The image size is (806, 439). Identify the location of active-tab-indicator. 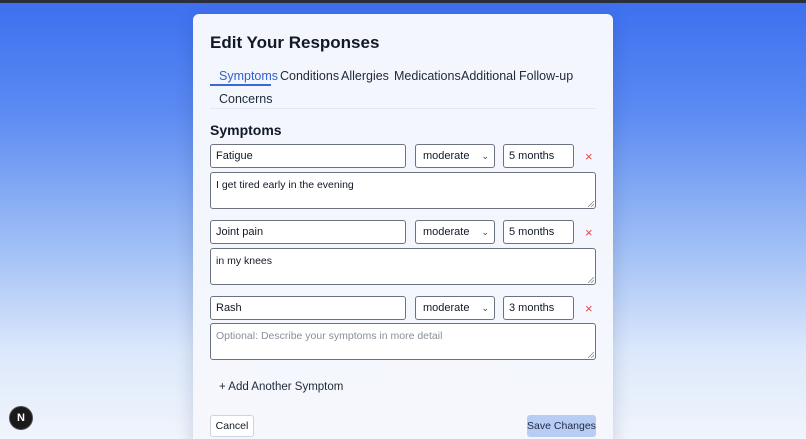
(240, 85).